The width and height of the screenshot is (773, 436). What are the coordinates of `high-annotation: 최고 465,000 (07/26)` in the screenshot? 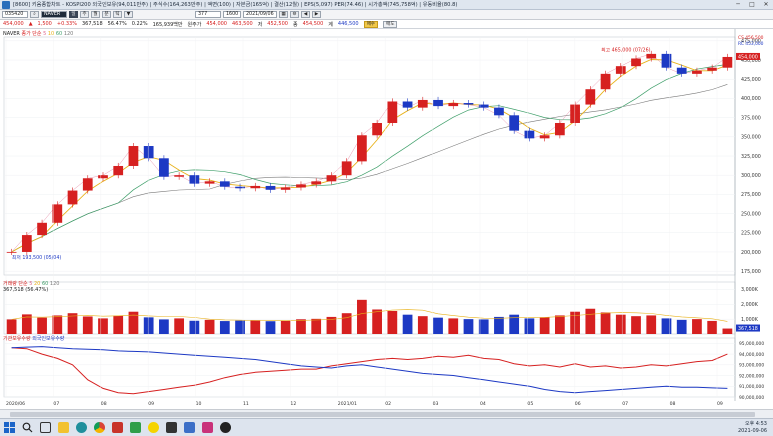 It's located at (625, 50).